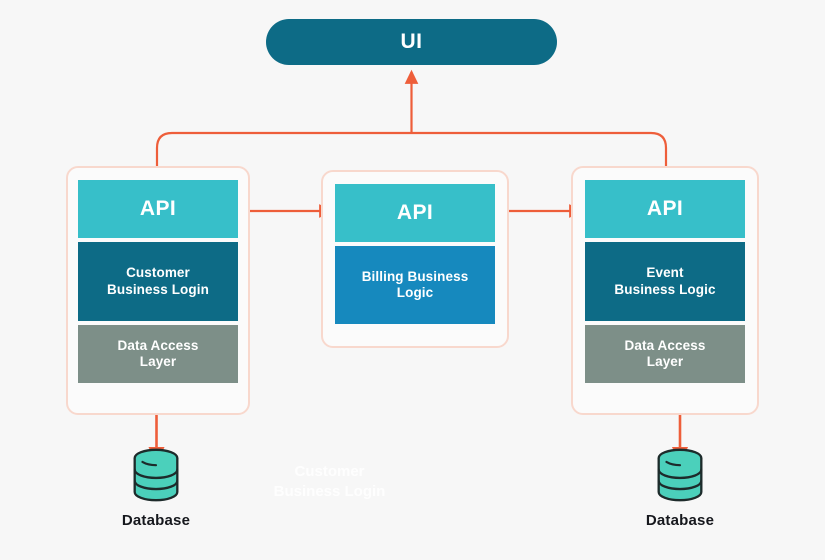  I want to click on ui-node: UI, so click(411, 42).